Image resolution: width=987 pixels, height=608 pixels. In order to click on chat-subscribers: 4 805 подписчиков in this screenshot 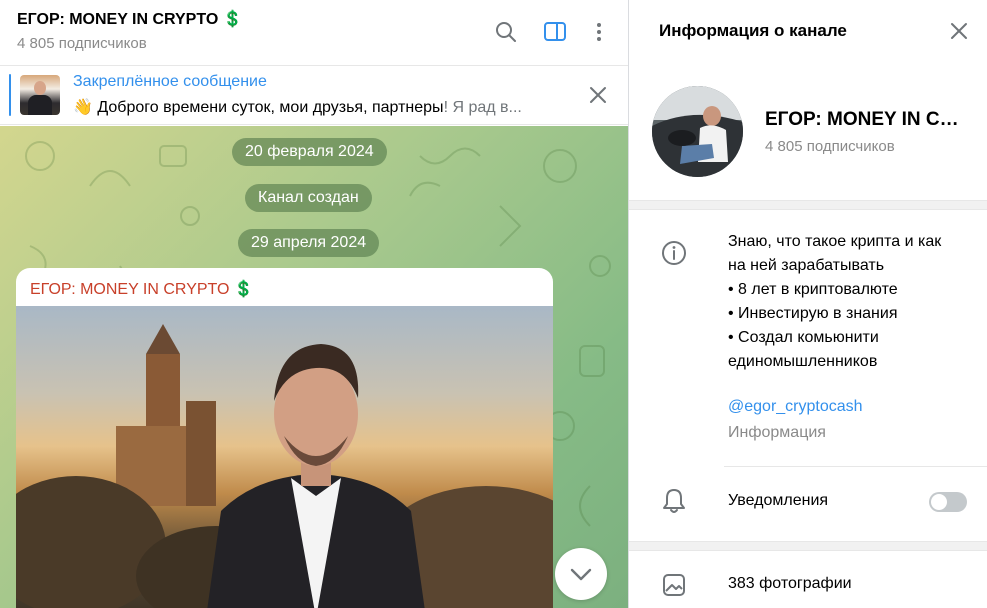, I will do `click(82, 43)`.